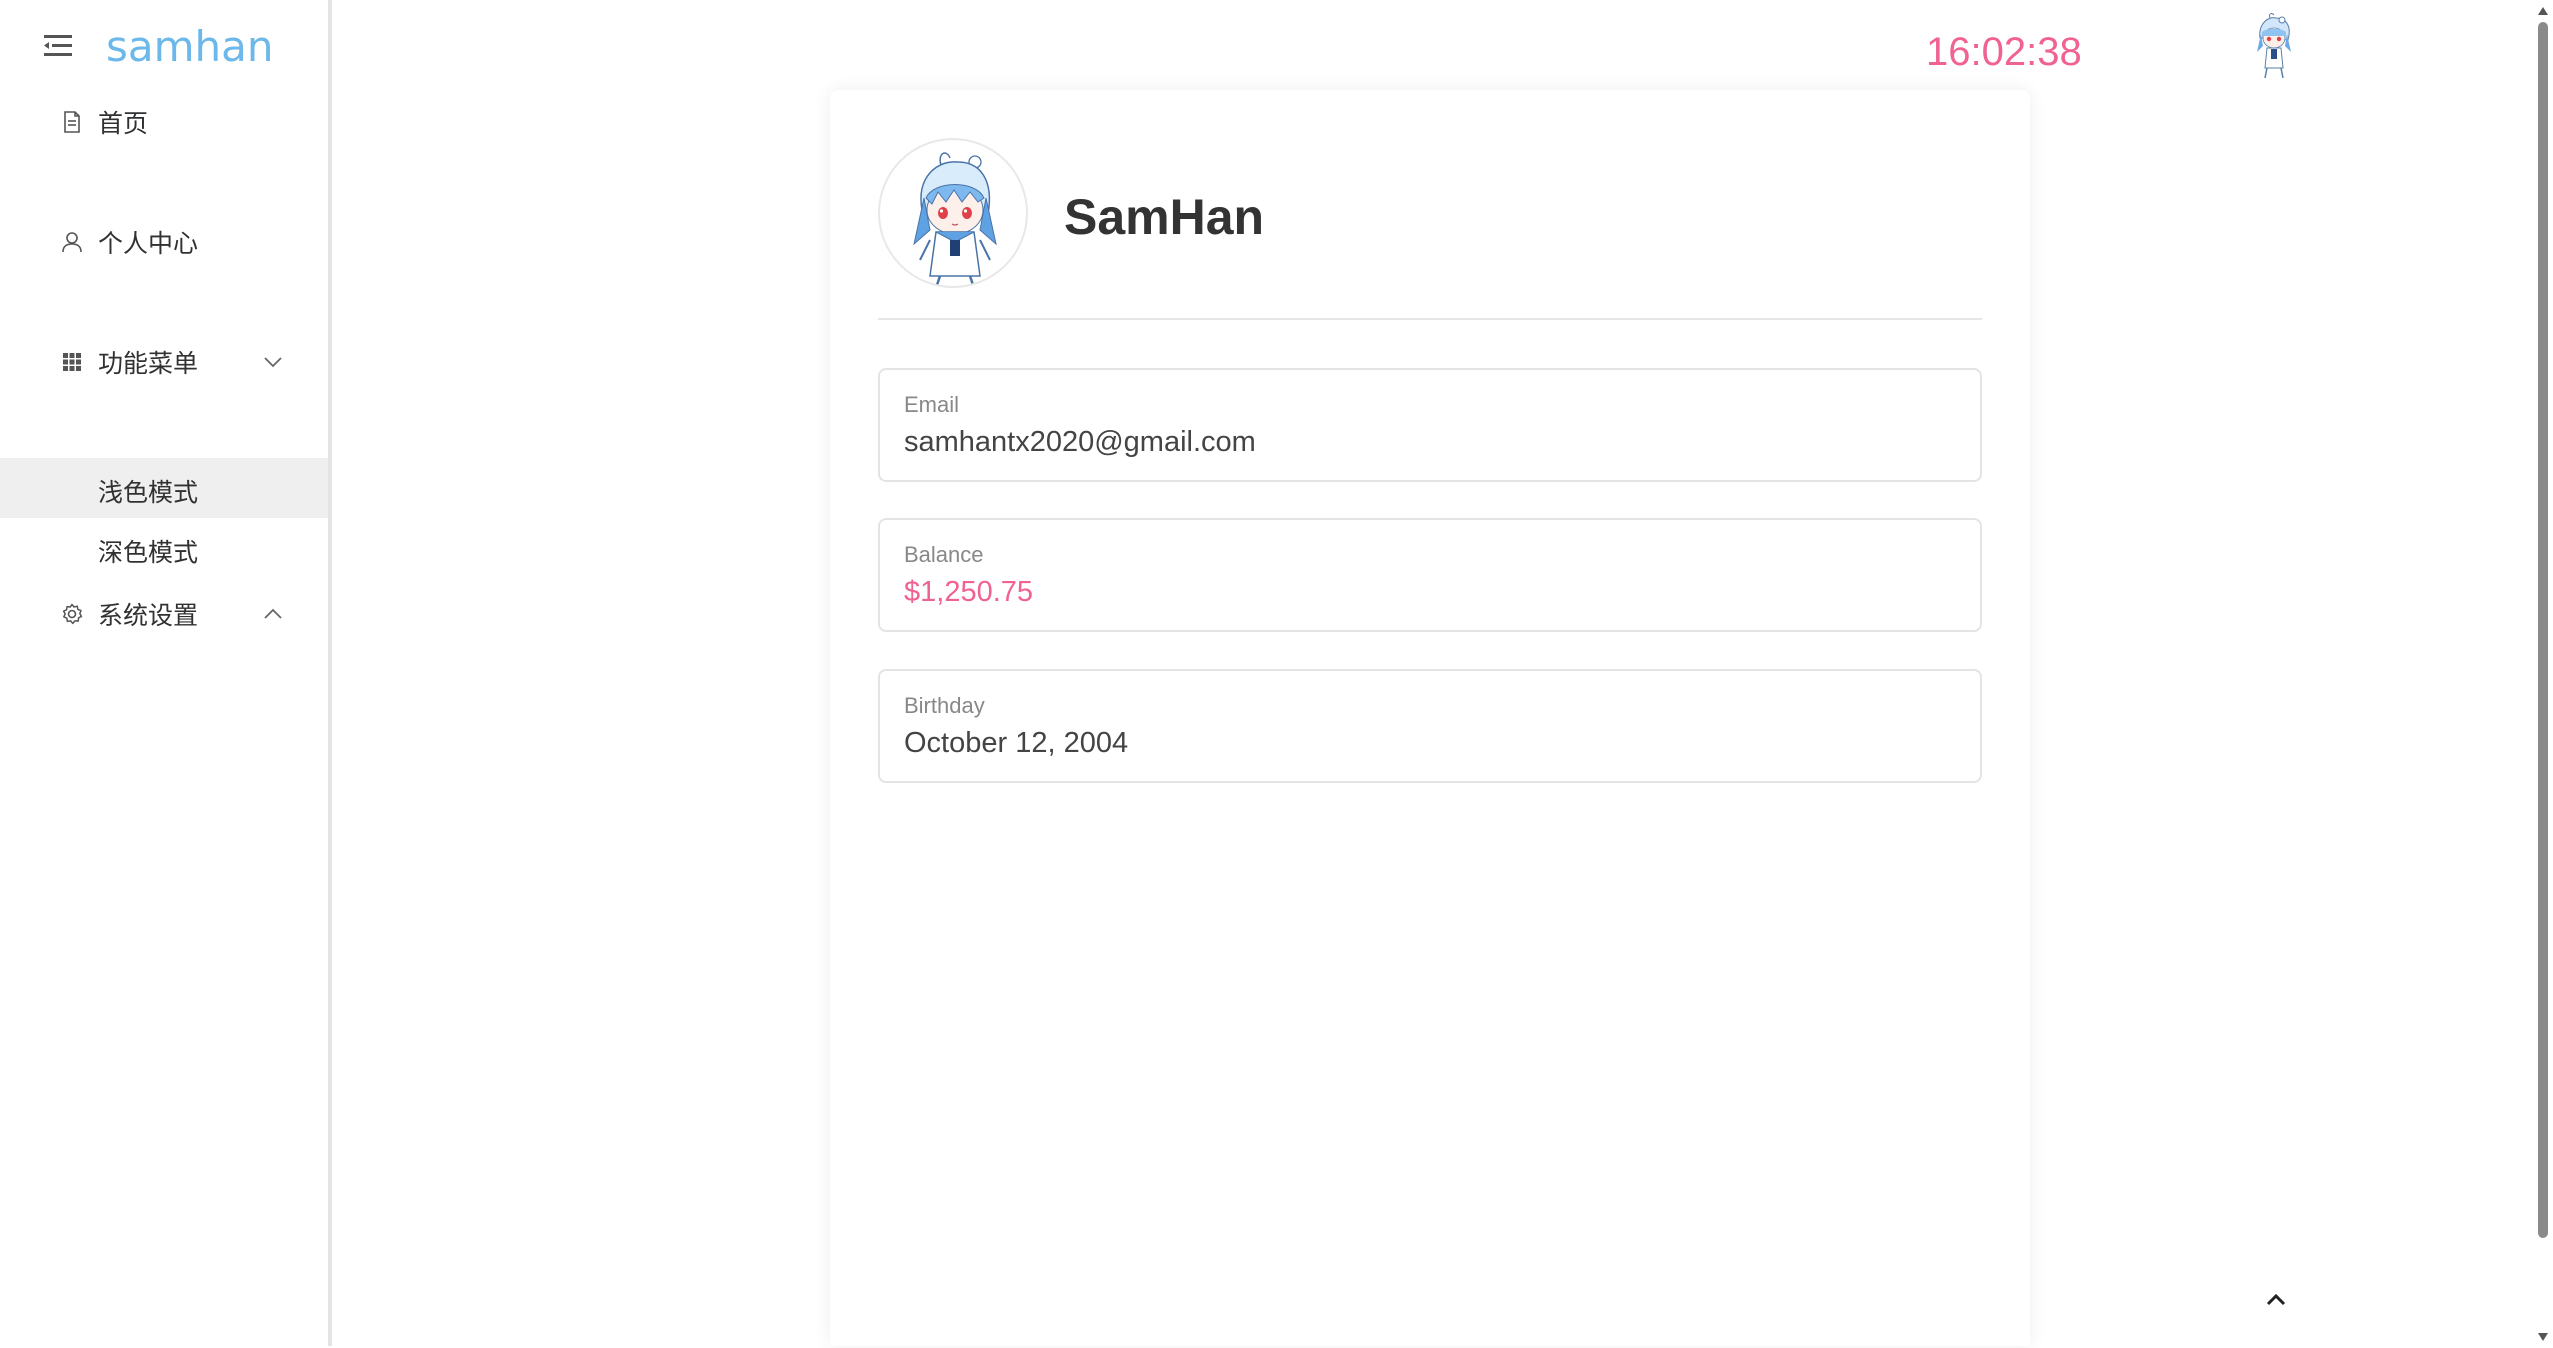  What do you see at coordinates (2274, 46) in the screenshot?
I see `user-avatar-small` at bounding box center [2274, 46].